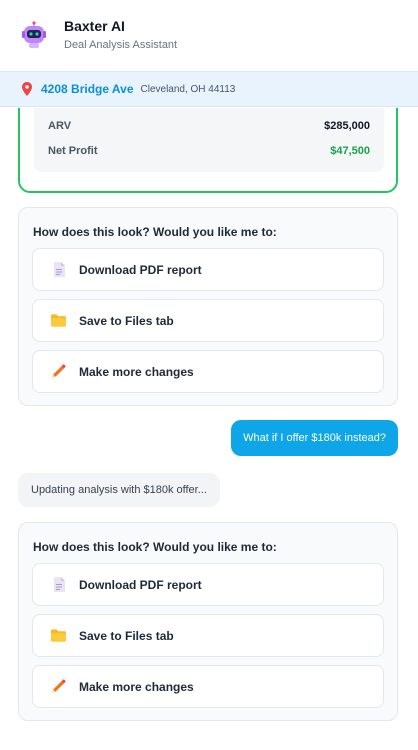 This screenshot has width=418, height=750. Describe the element at coordinates (60, 126) in the screenshot. I see `metric-label: ARV` at that location.